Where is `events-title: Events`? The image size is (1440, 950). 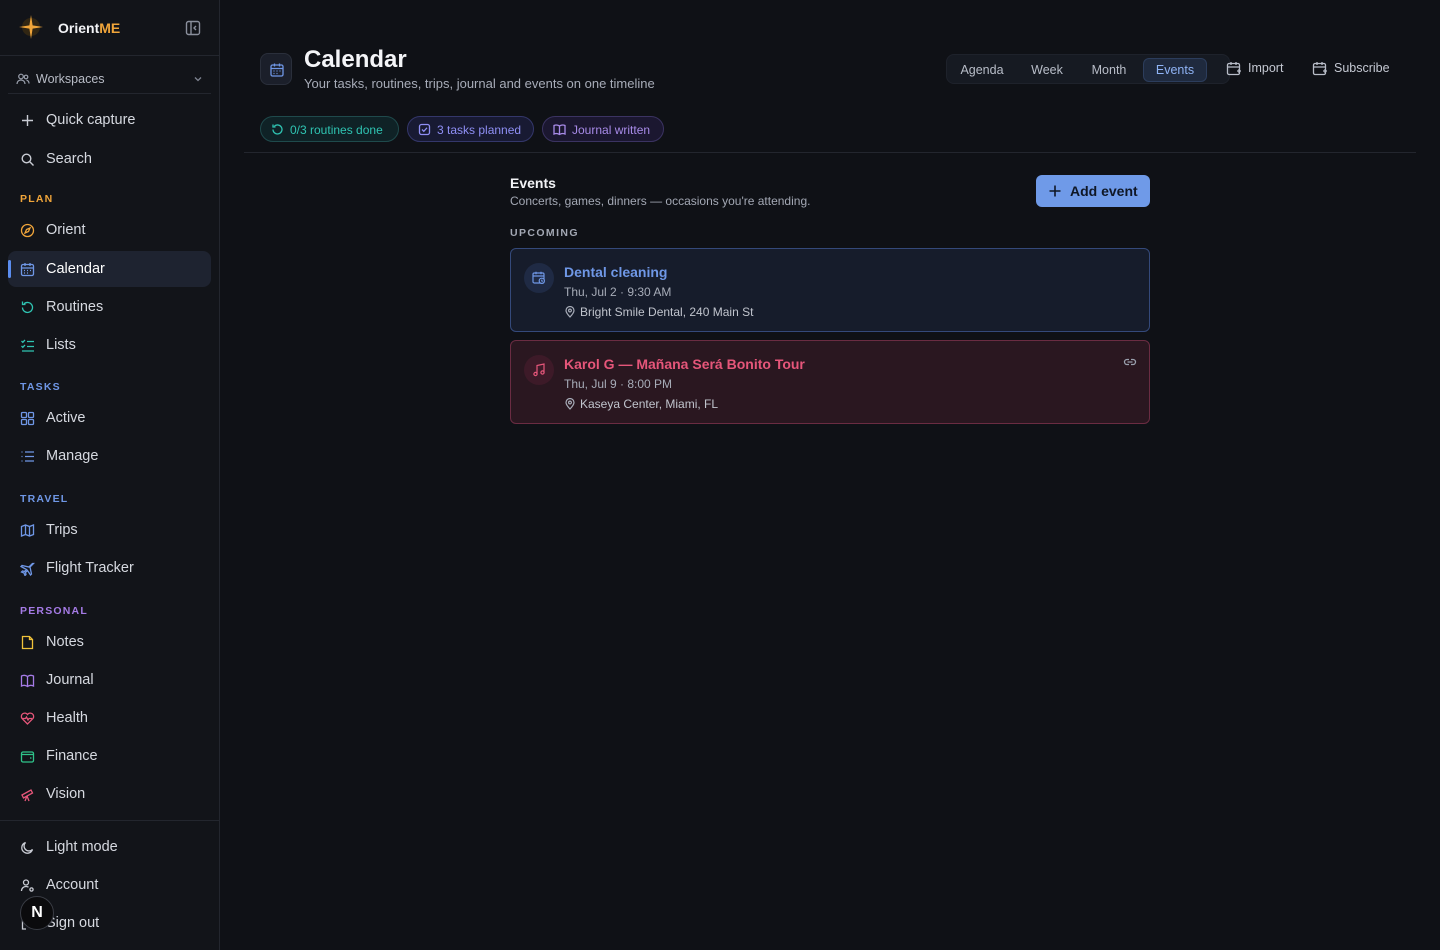
events-title: Events is located at coordinates (533, 183).